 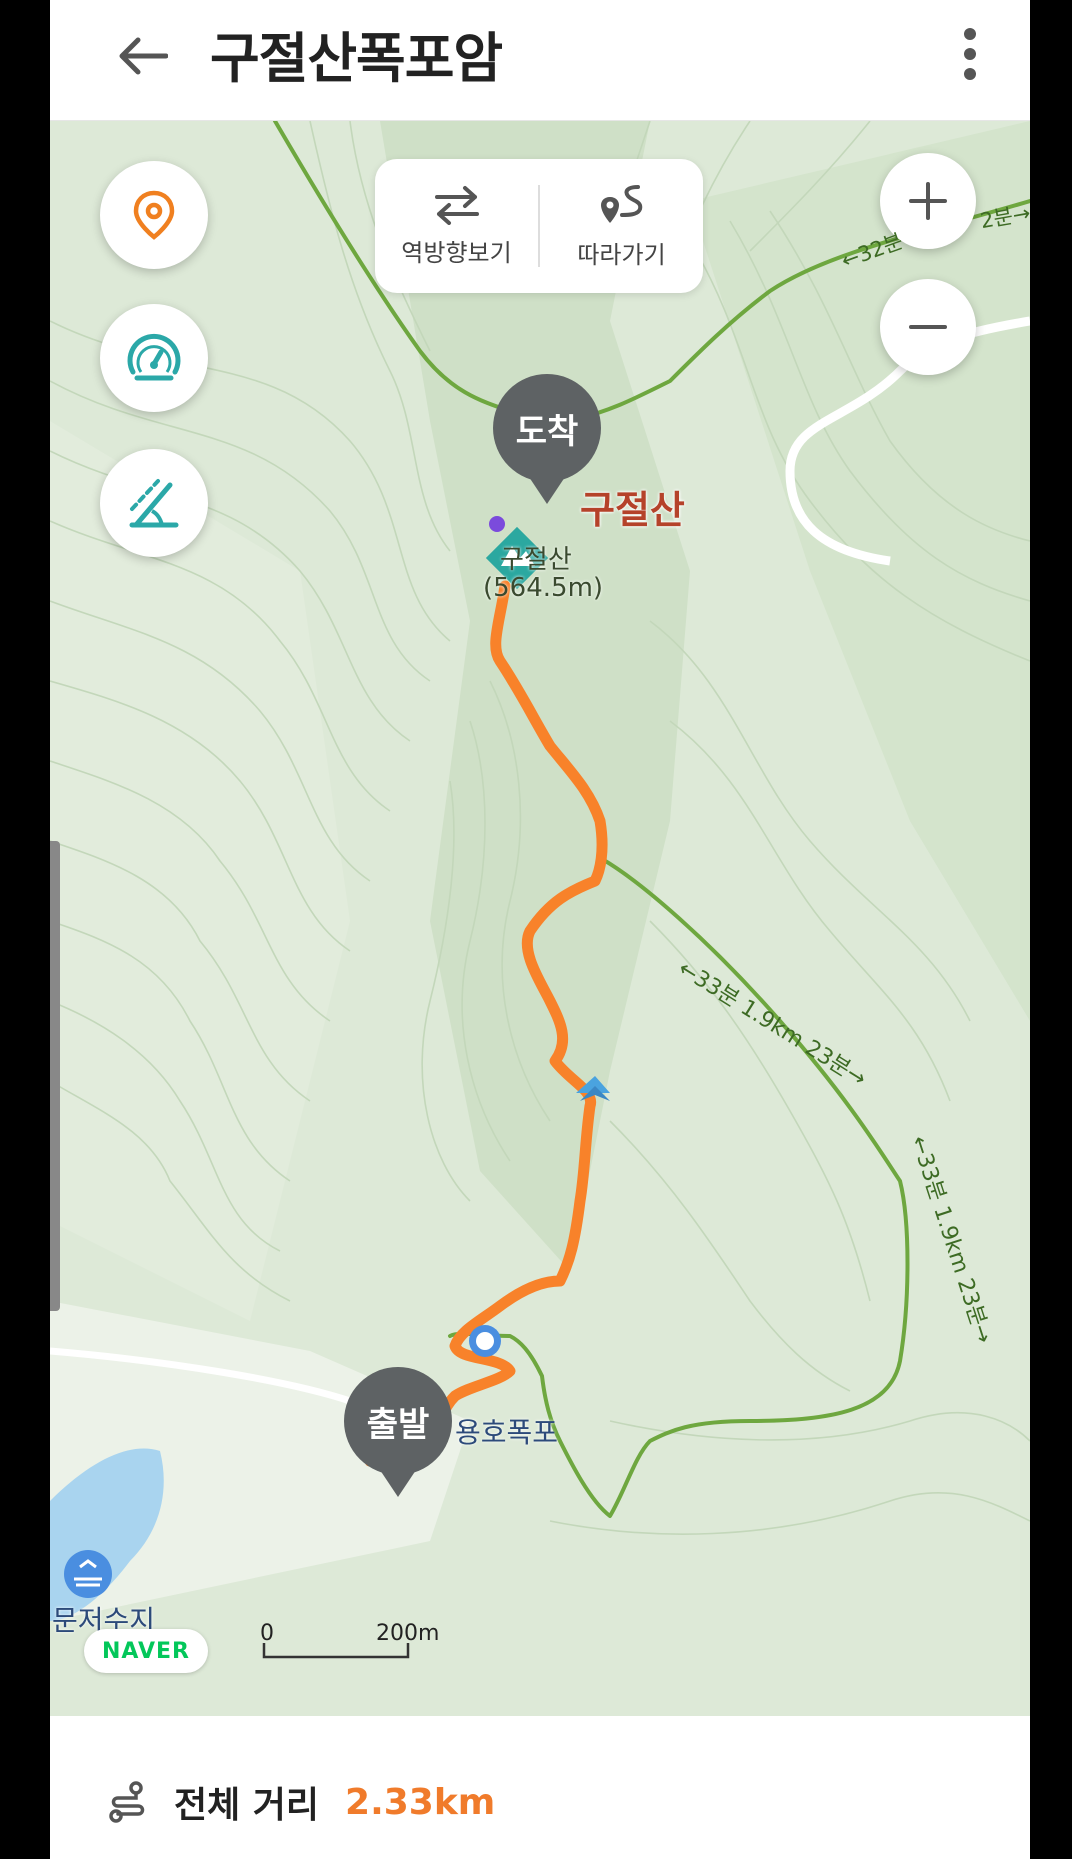 I want to click on back-button, so click(x=142, y=56).